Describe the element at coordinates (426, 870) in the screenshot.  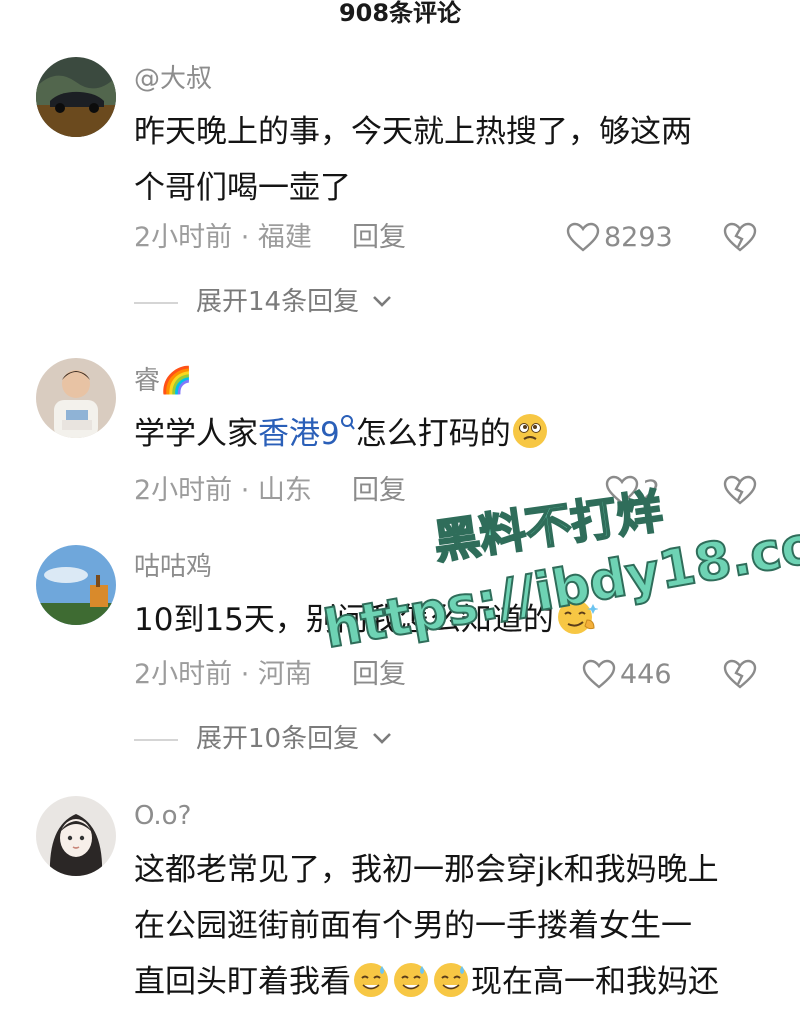
I see `comment-text-line: 这都老常见了，我初一那会穿jk和我妈晚上` at that location.